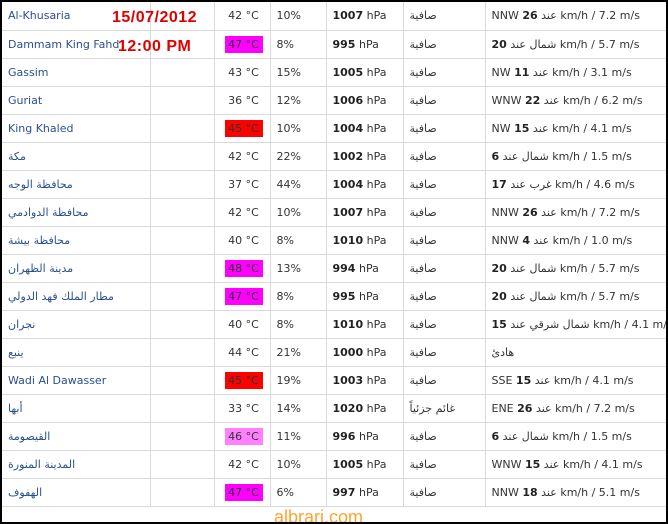  What do you see at coordinates (575, 464) in the screenshot?
I see `wind-cell: WNW 15 عند km/h / 4.1 m/s` at bounding box center [575, 464].